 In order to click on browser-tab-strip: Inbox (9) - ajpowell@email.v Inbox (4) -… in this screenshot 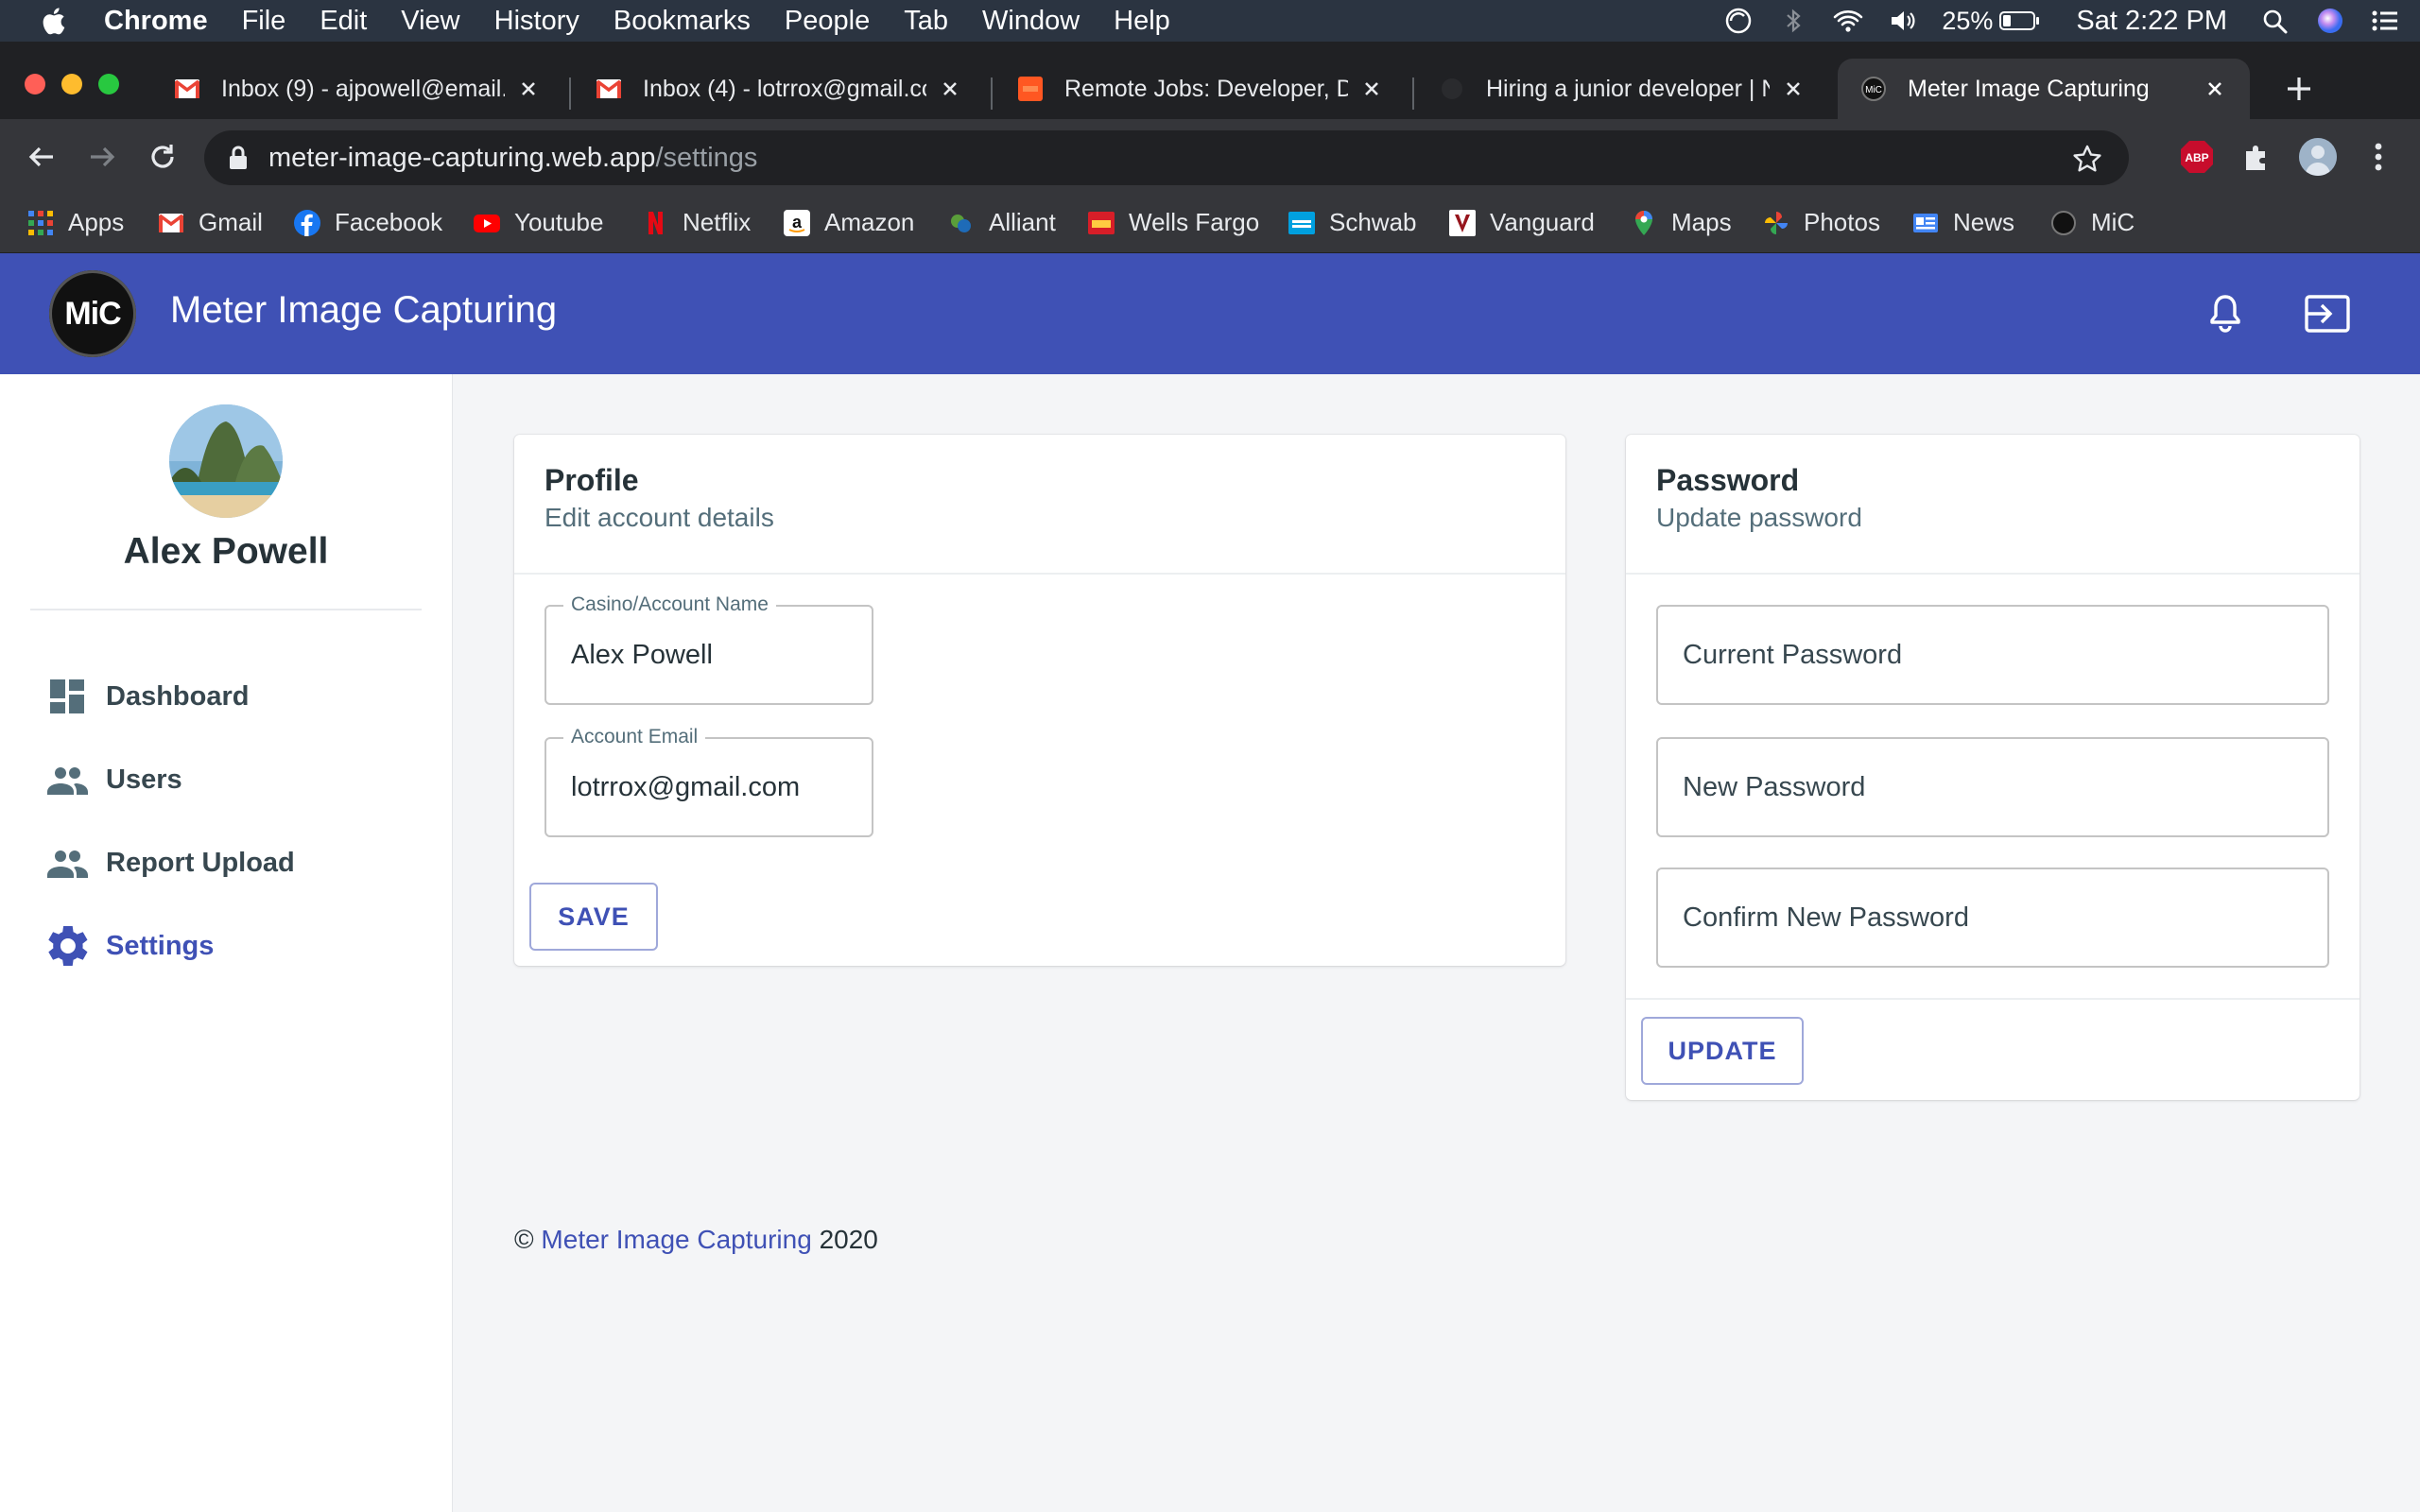, I will do `click(1210, 80)`.